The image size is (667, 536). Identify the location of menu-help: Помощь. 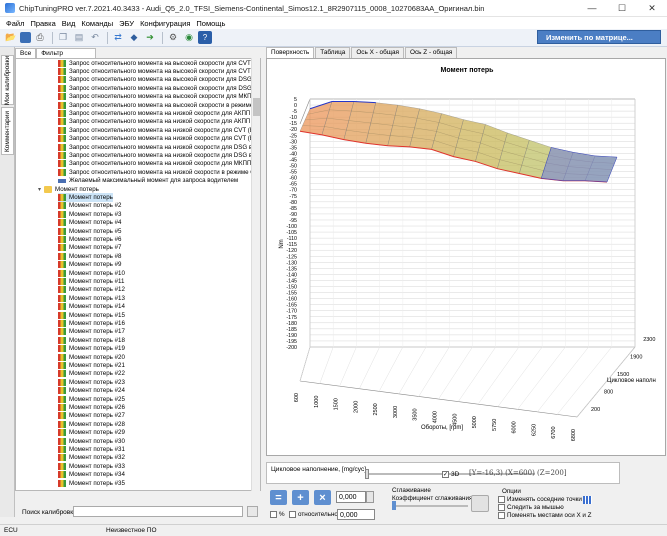
(210, 23).